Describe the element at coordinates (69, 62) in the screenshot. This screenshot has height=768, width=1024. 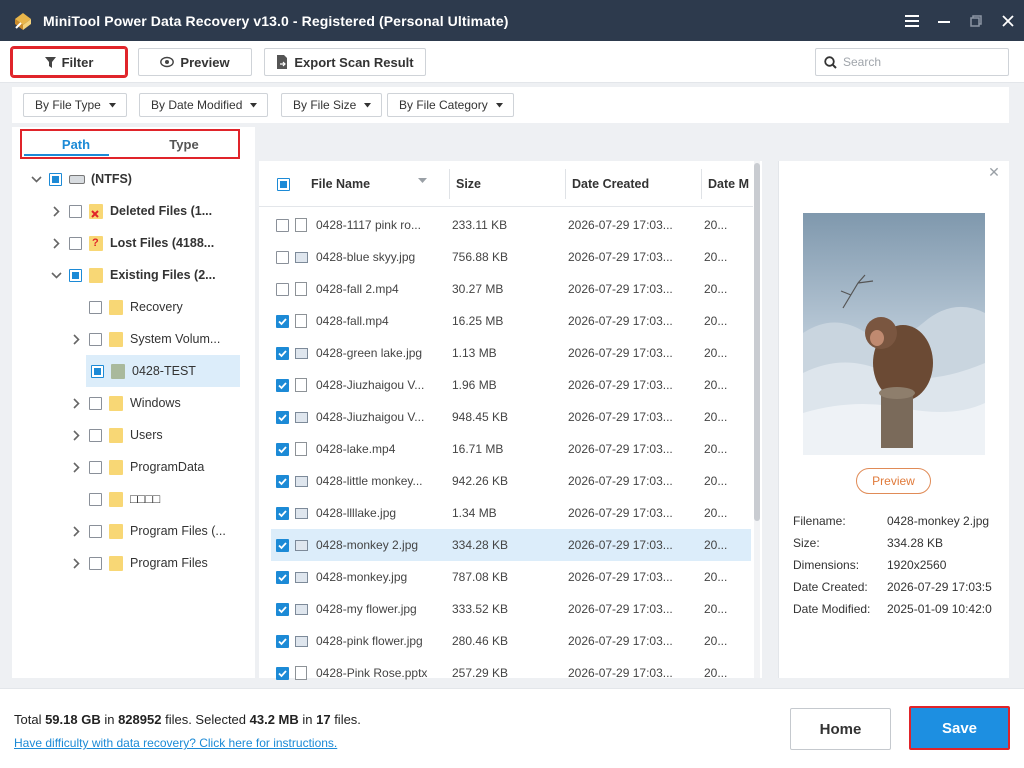
I see `filter-button: Filter` at that location.